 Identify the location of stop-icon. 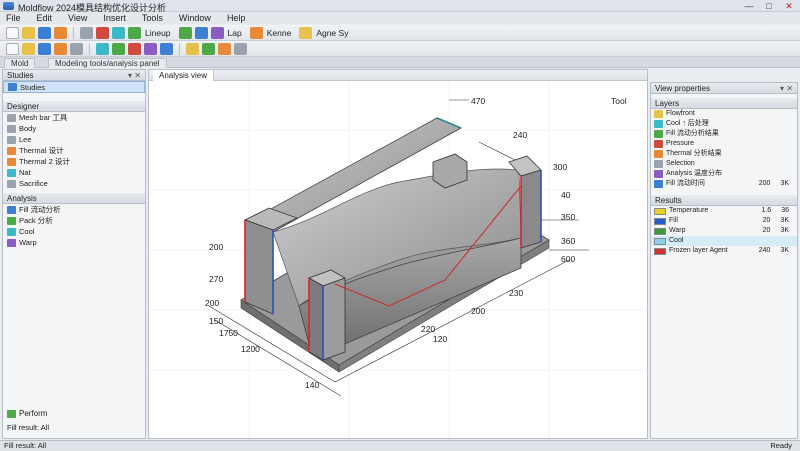
(134, 48).